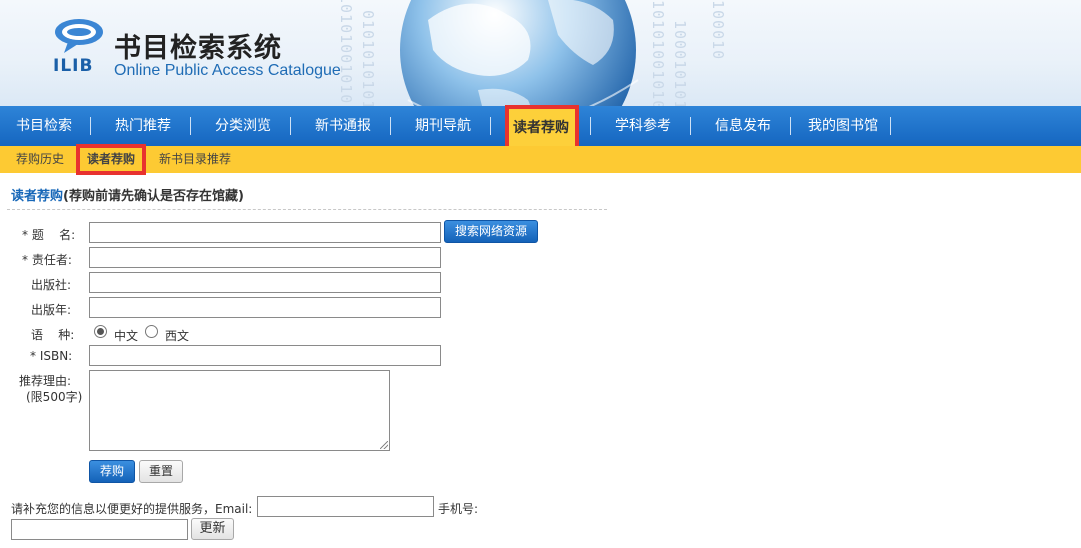 The image size is (1081, 548). I want to click on year-label: 出版年:, so click(51, 310).